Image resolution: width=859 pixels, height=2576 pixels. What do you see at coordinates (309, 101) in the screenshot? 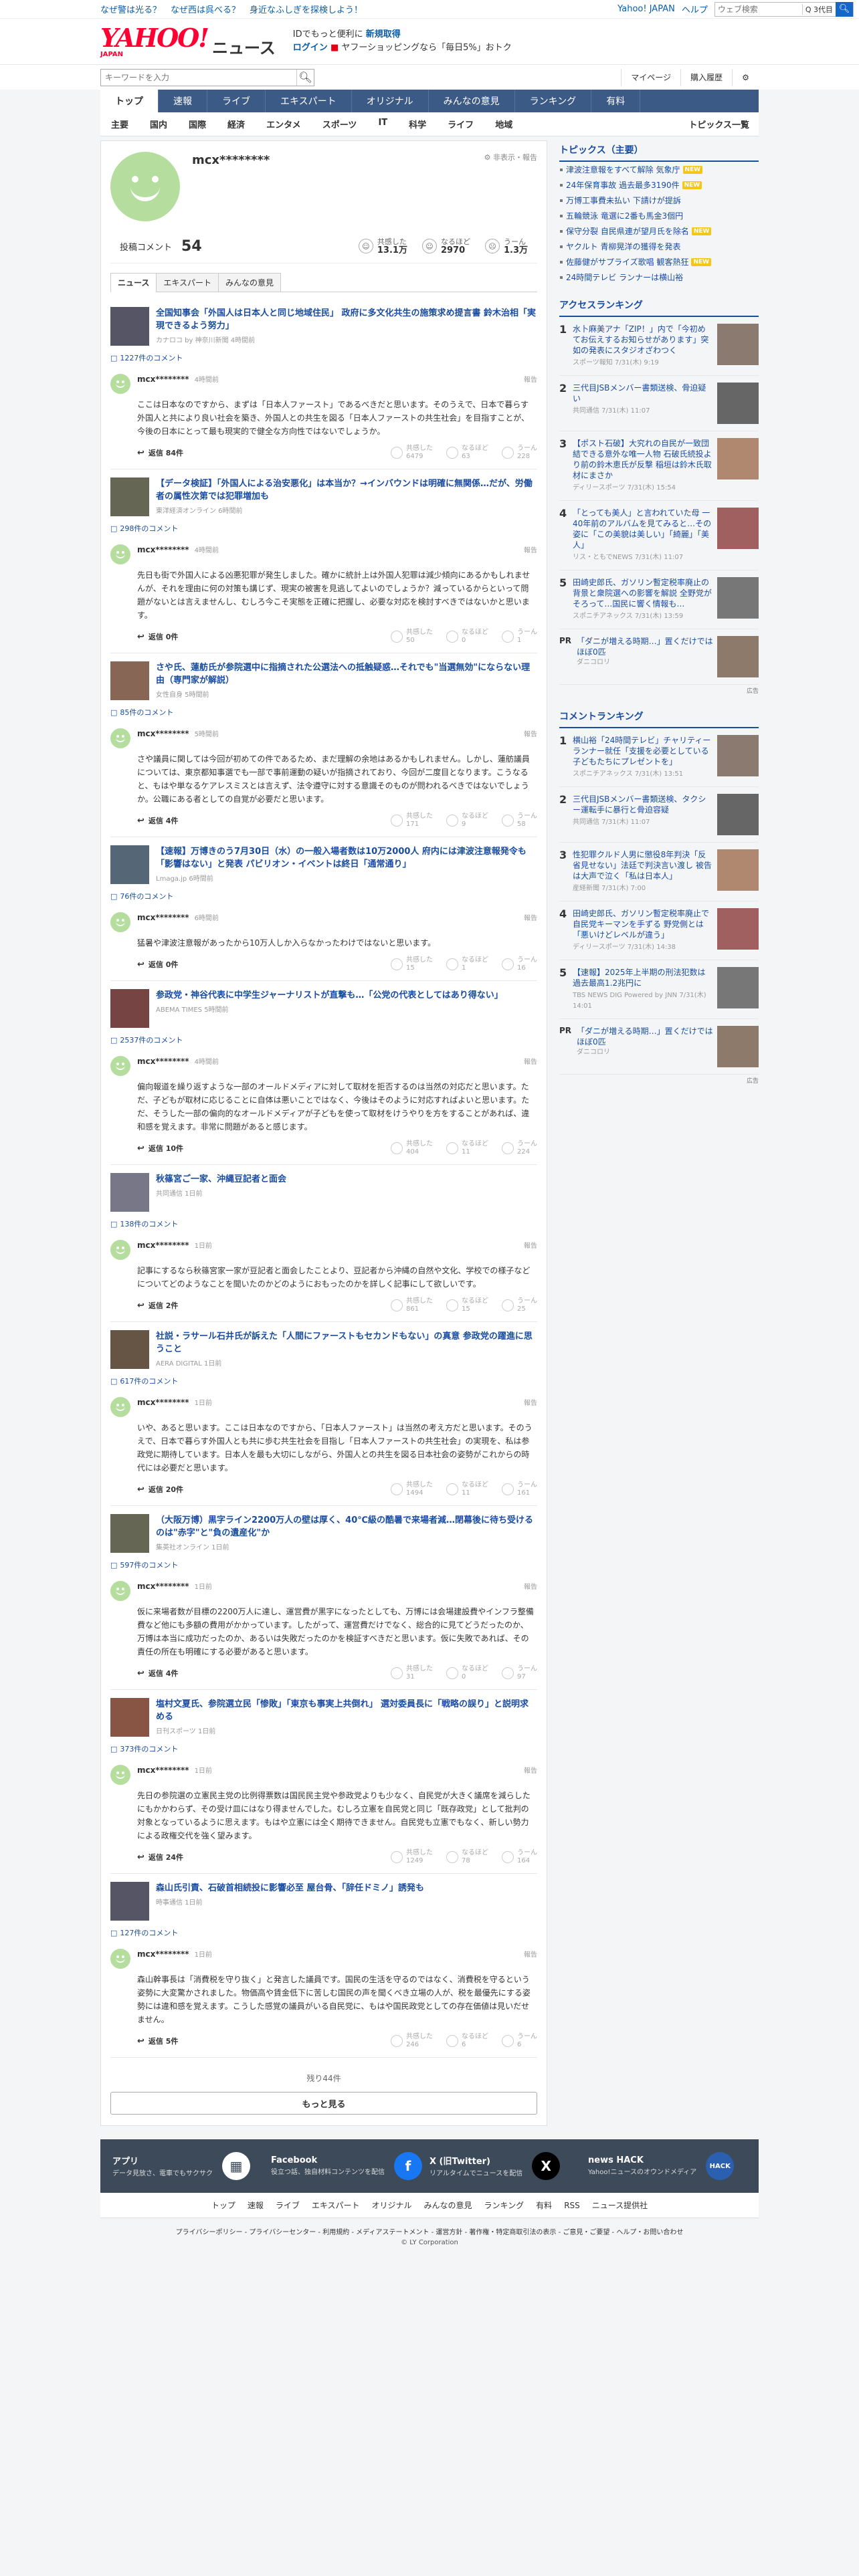
I see `gnav-expert: エキスパート` at bounding box center [309, 101].